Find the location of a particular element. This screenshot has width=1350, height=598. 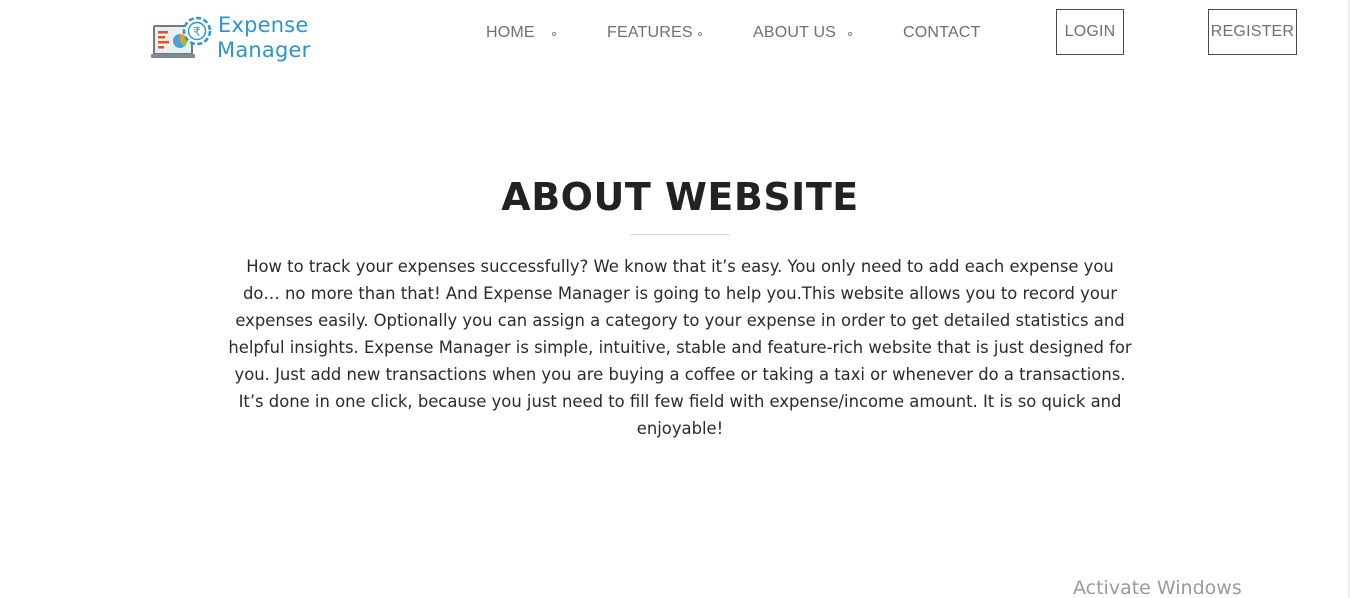

nav-home: HOME is located at coordinates (510, 33).